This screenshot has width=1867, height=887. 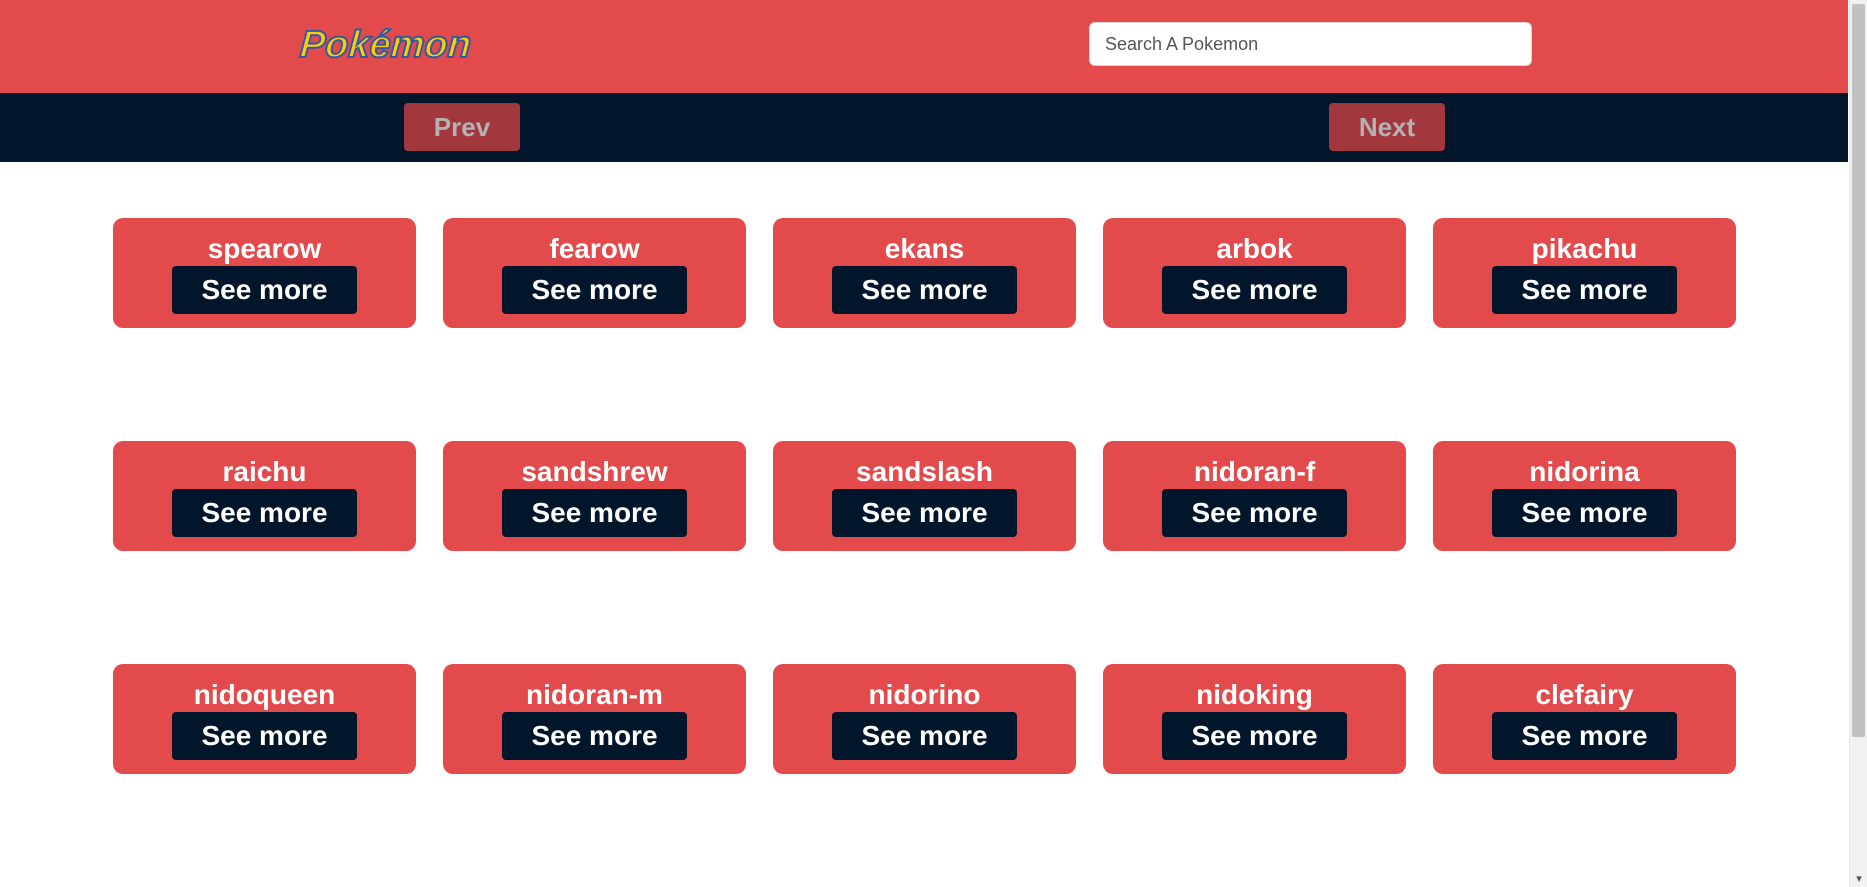 I want to click on next-button: Next, so click(x=1387, y=127).